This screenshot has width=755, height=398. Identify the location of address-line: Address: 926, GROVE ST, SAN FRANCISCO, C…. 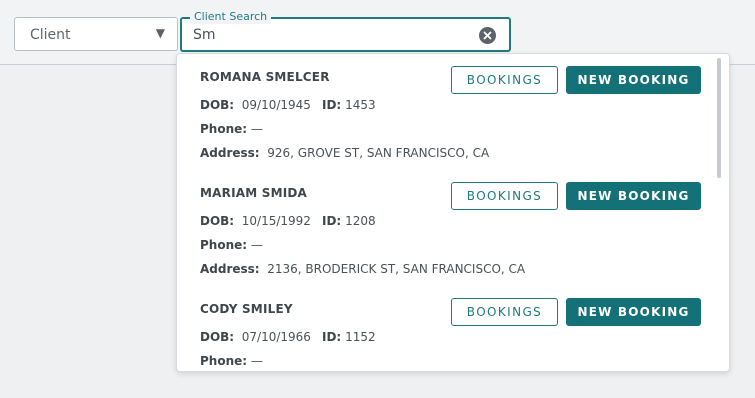
(344, 153).